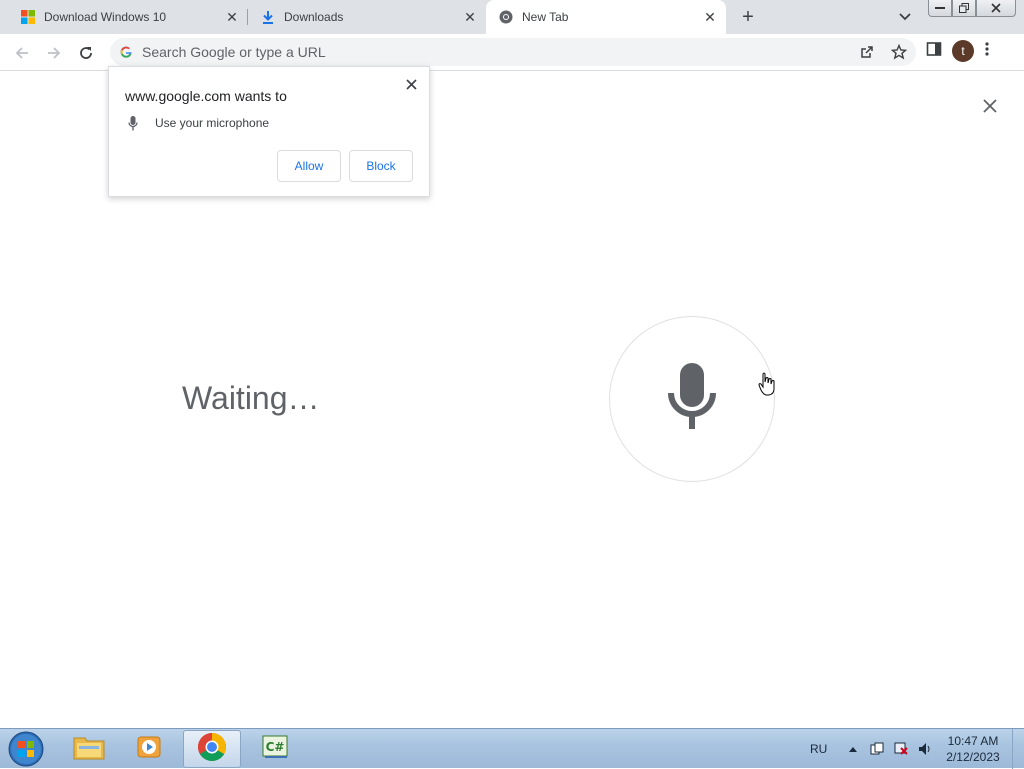 The image size is (1024, 769). I want to click on permission-title: www.google.com wants to, so click(206, 96).